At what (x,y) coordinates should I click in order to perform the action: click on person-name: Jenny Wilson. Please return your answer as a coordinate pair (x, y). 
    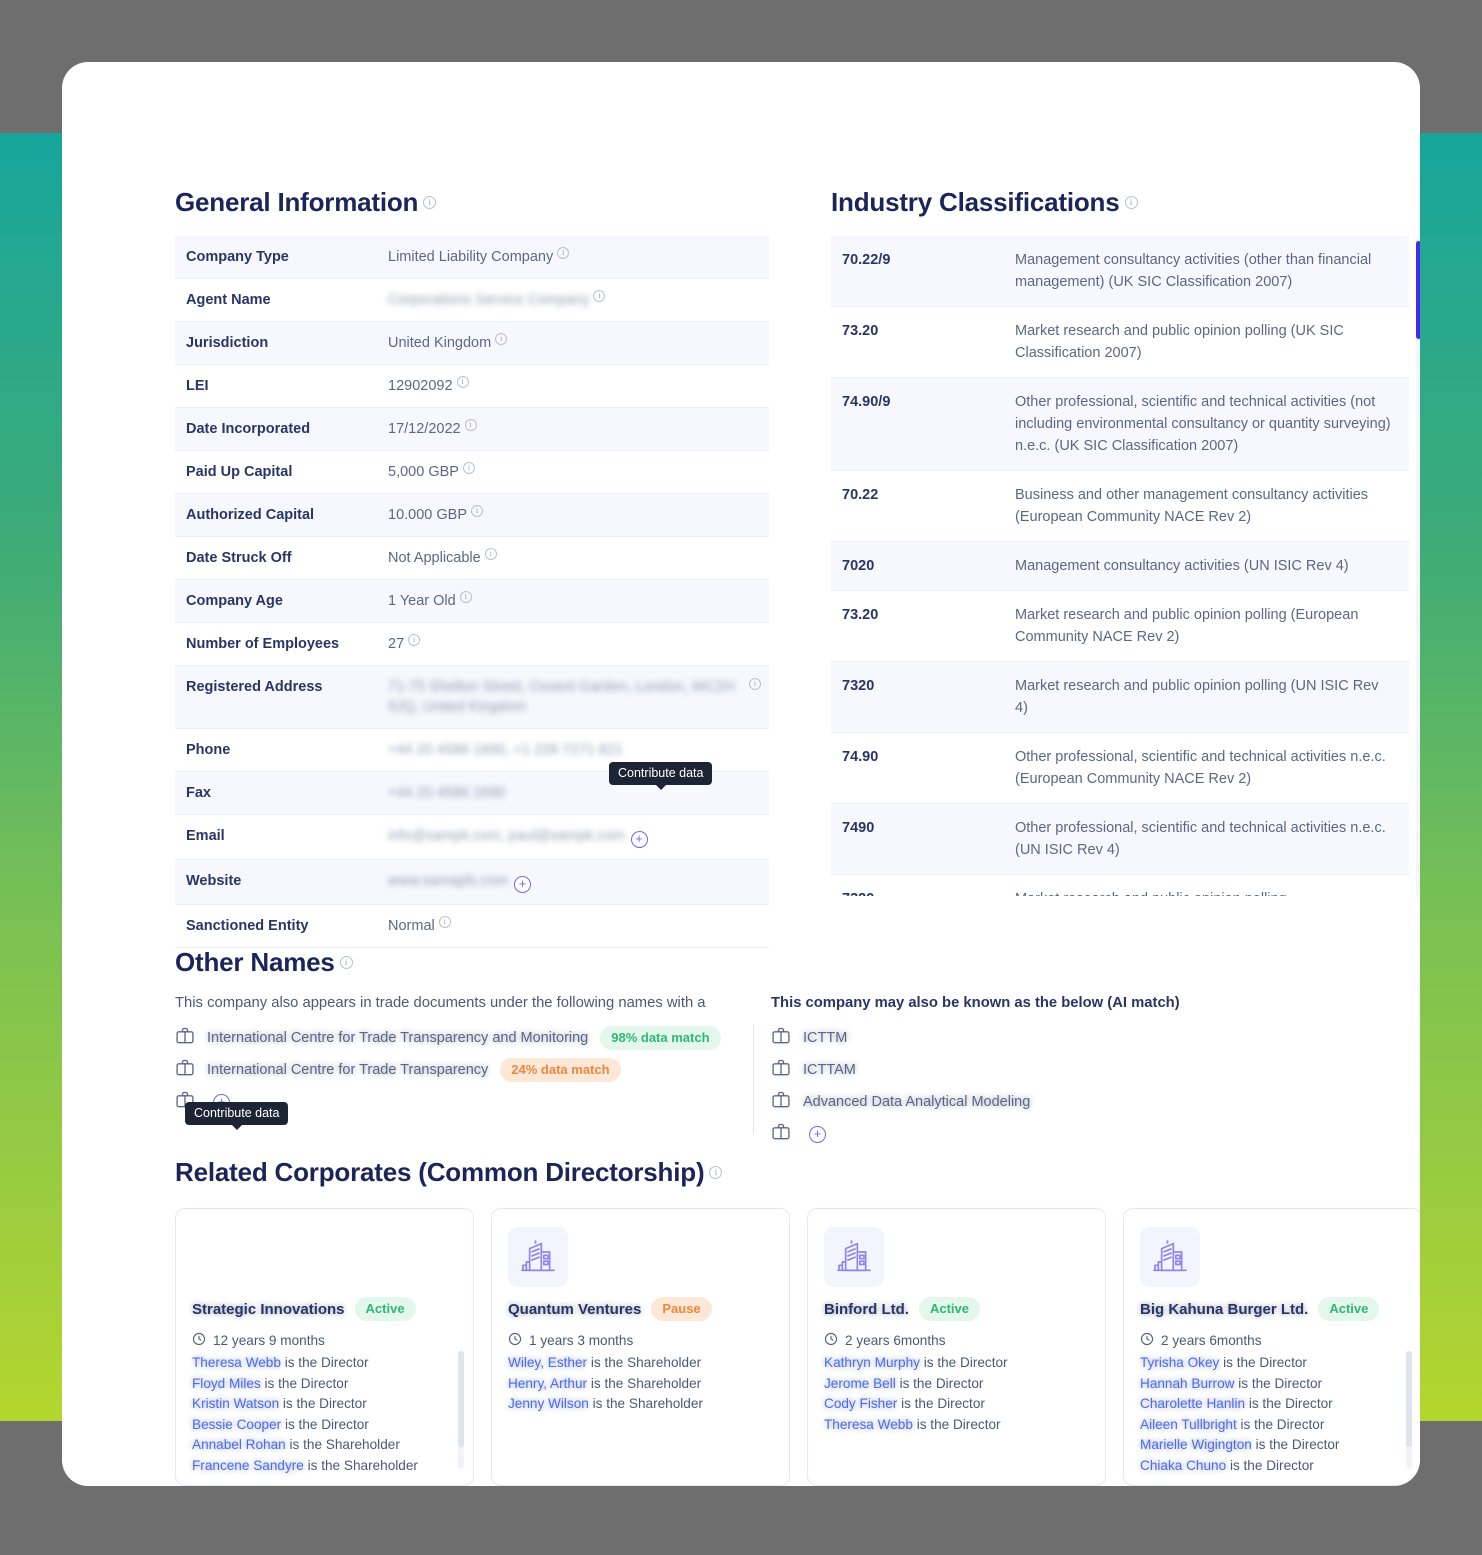
    Looking at the image, I should click on (548, 1403).